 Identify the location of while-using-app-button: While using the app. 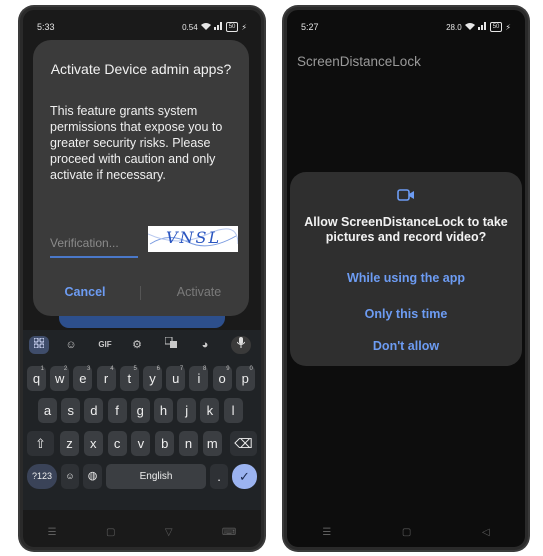
(406, 278).